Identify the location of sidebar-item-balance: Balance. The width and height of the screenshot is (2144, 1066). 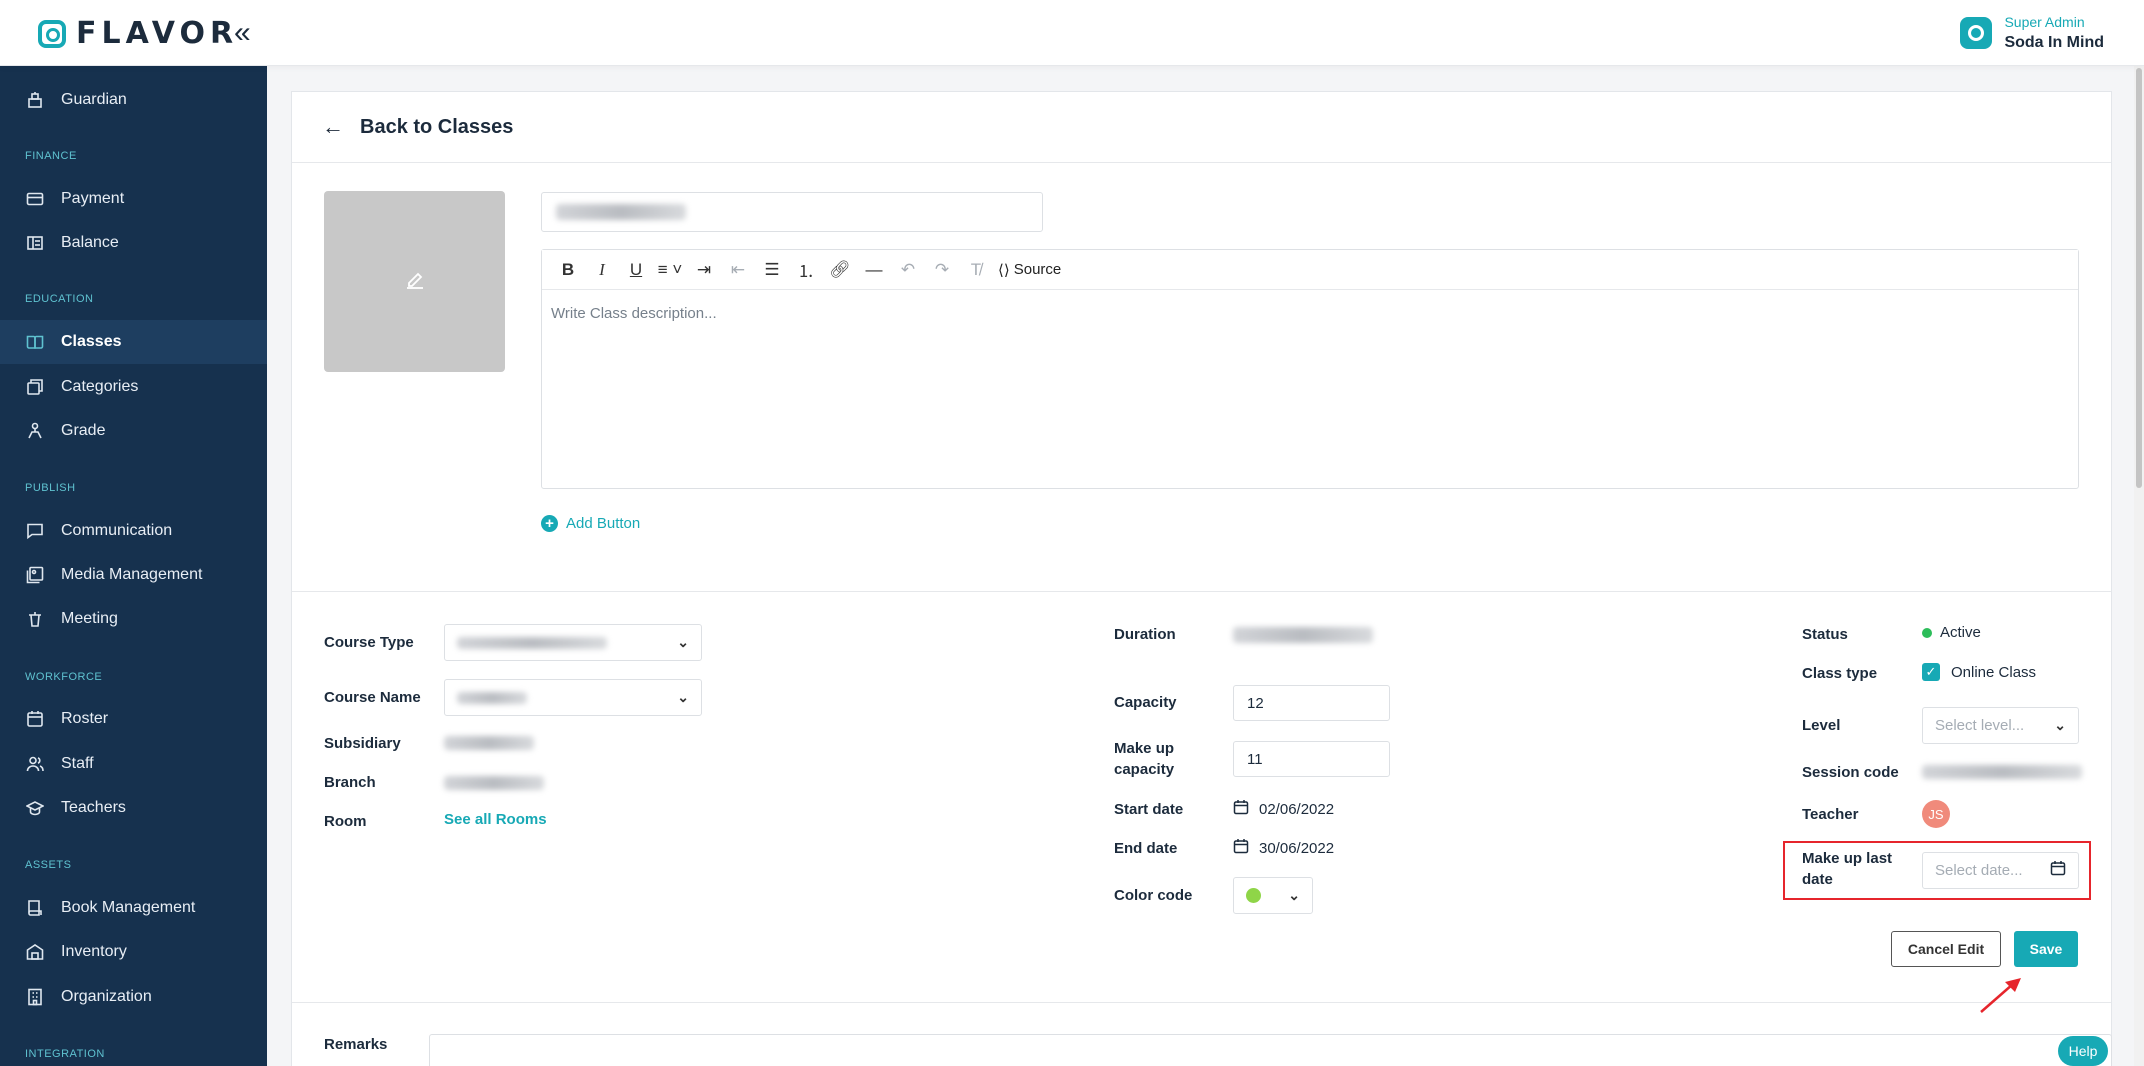
(133, 243).